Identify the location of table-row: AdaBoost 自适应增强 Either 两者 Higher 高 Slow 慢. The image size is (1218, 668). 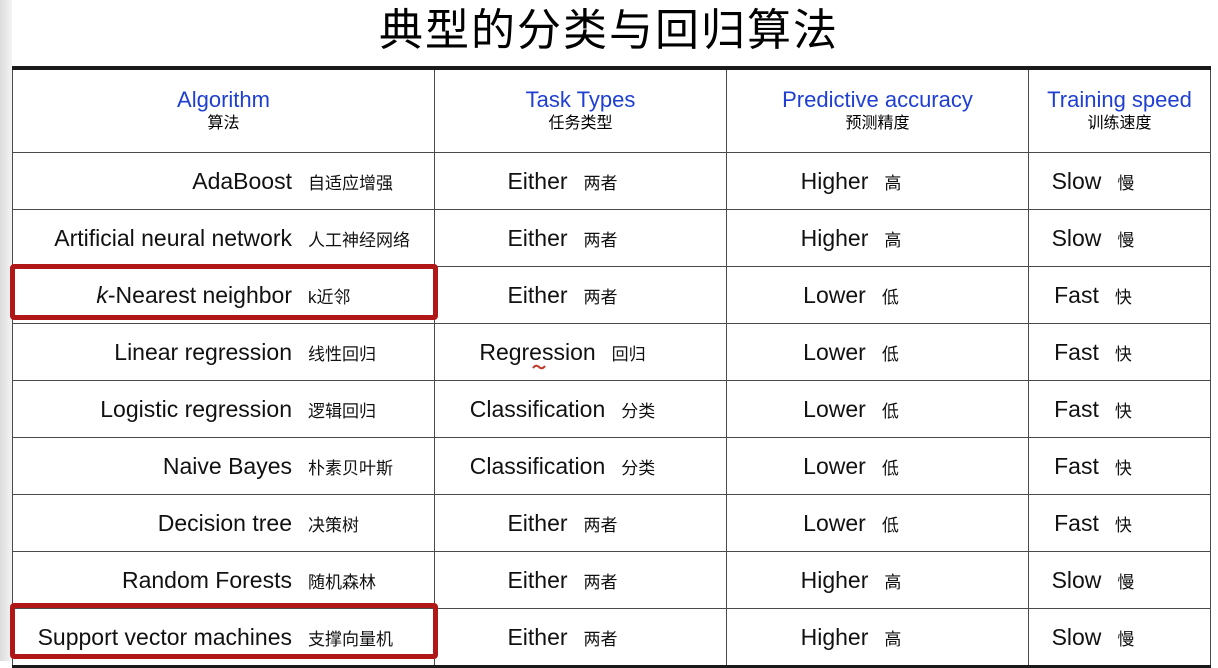
(611, 181).